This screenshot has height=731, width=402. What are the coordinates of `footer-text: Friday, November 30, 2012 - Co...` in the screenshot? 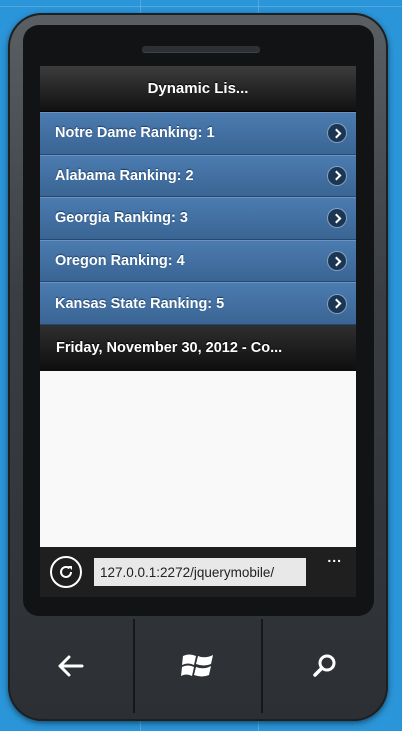 It's located at (169, 347).